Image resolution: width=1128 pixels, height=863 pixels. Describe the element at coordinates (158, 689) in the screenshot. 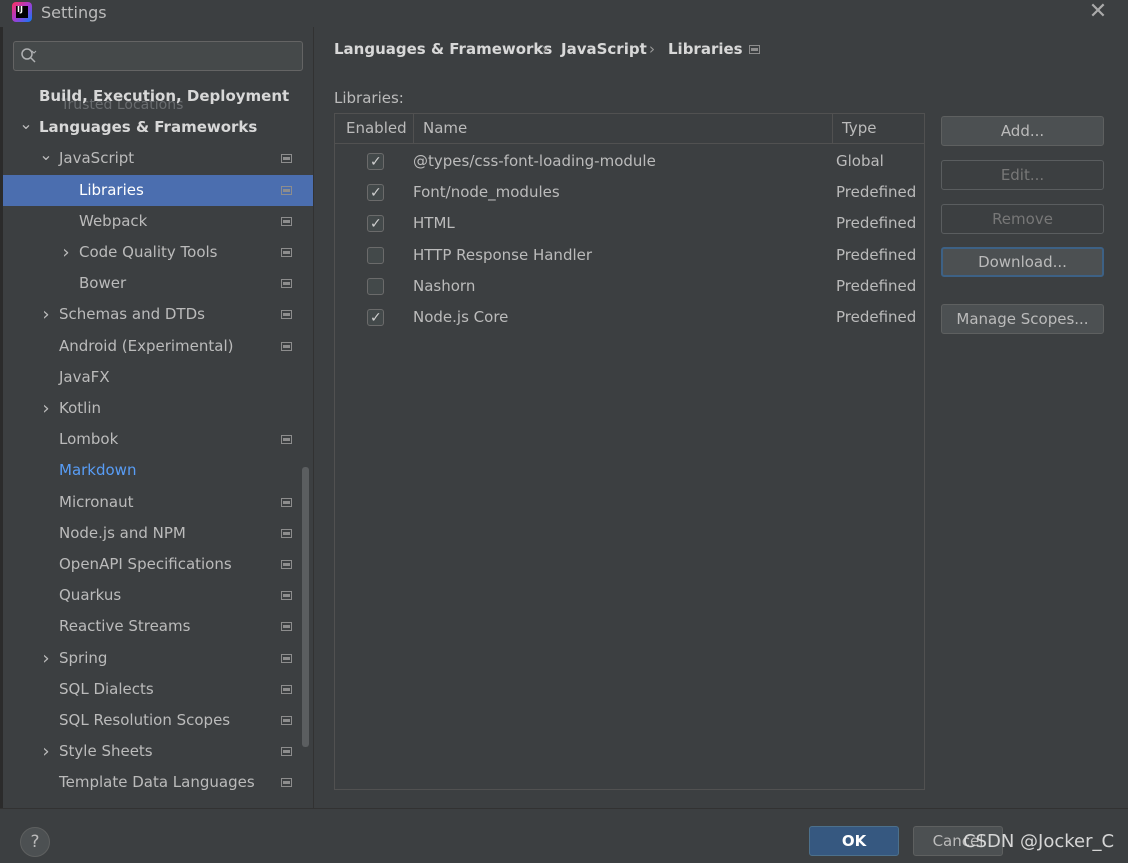

I see `sidebar-item-sql-dialects: SQL Dialects` at that location.